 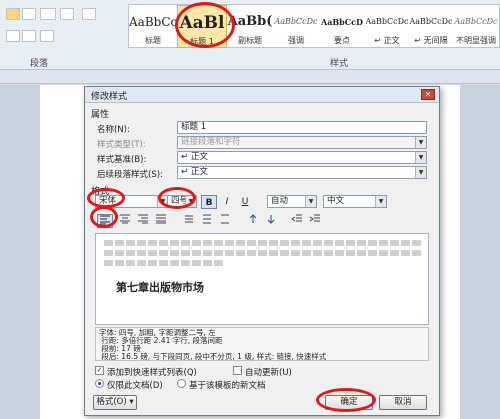 What do you see at coordinates (302, 142) in the screenshot?
I see `style-type-select: 链接段落和字符 ▼` at bounding box center [302, 142].